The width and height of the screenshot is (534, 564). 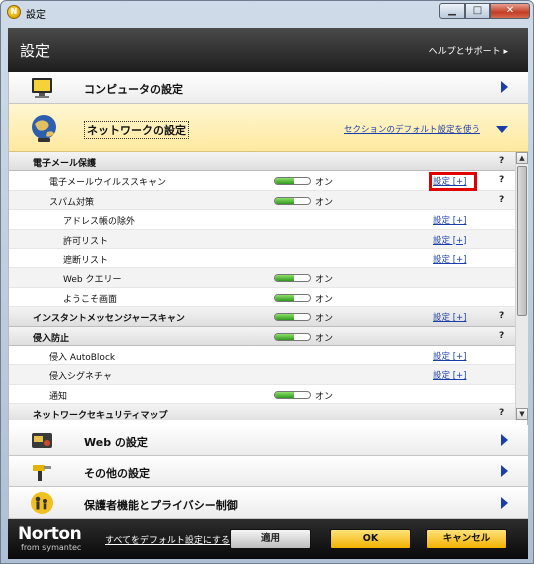 I want to click on card-icon, so click(x=42, y=440).